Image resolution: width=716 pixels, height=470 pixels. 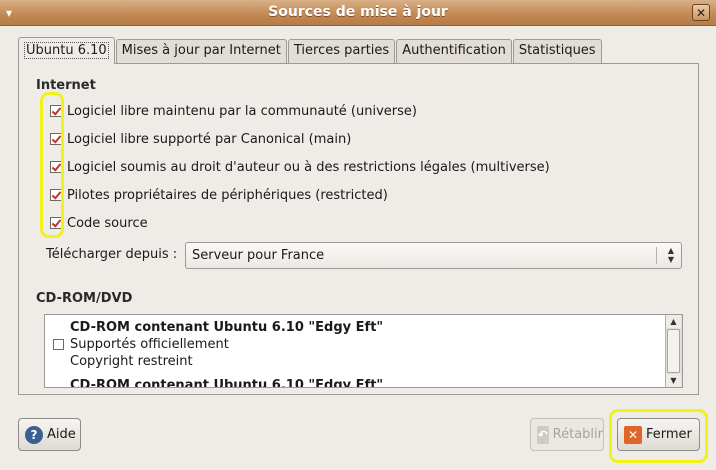 What do you see at coordinates (58, 344) in the screenshot?
I see `cdrom-checkbox` at bounding box center [58, 344].